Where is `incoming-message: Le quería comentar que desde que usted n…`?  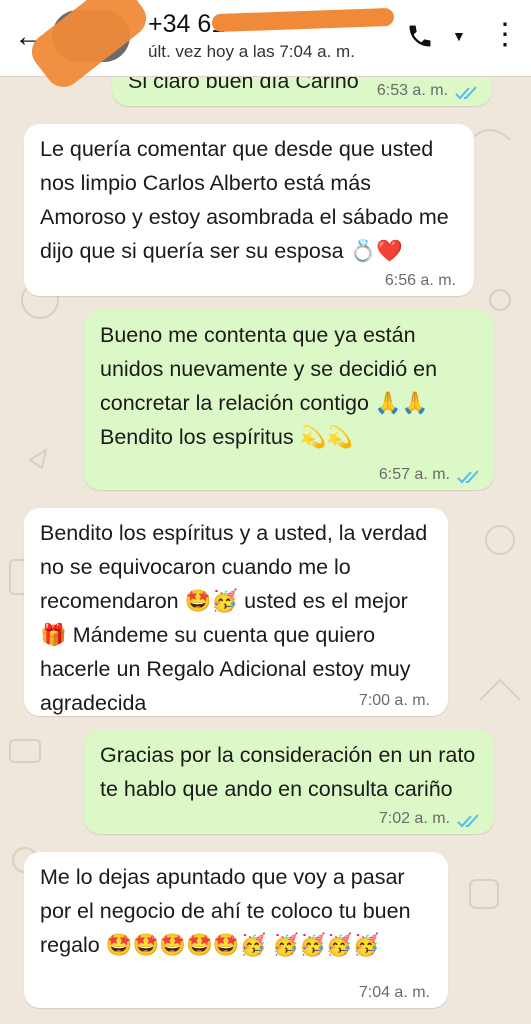
incoming-message: Le quería comentar que desde que usted n… is located at coordinates (249, 210).